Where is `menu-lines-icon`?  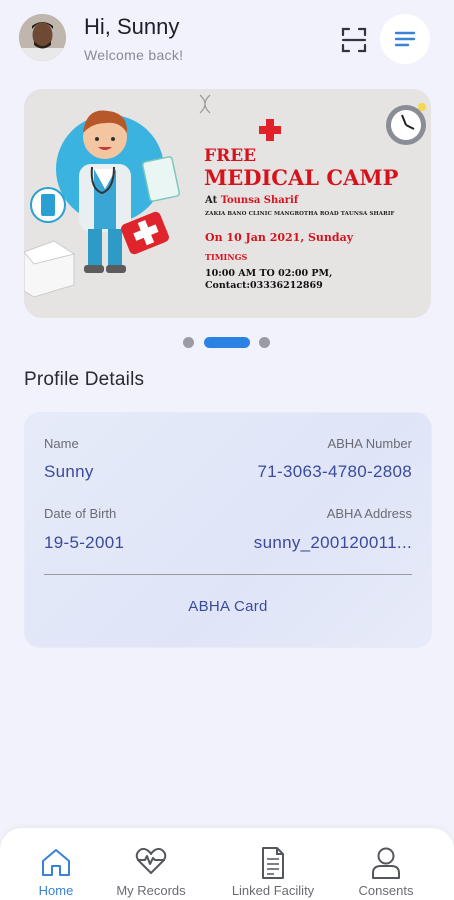 menu-lines-icon is located at coordinates (405, 39).